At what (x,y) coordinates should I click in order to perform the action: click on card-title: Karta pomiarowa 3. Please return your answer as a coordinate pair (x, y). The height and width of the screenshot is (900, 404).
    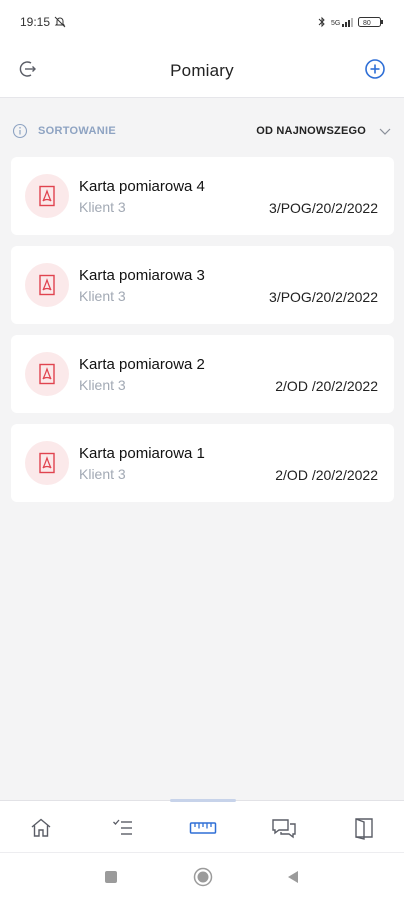
    Looking at the image, I should click on (142, 275).